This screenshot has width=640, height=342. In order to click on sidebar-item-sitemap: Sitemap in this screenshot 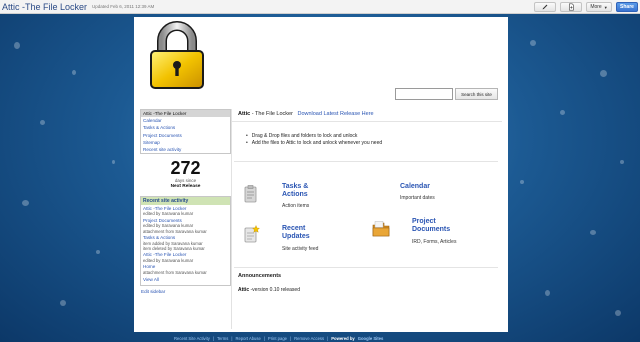, I will do `click(185, 142)`.